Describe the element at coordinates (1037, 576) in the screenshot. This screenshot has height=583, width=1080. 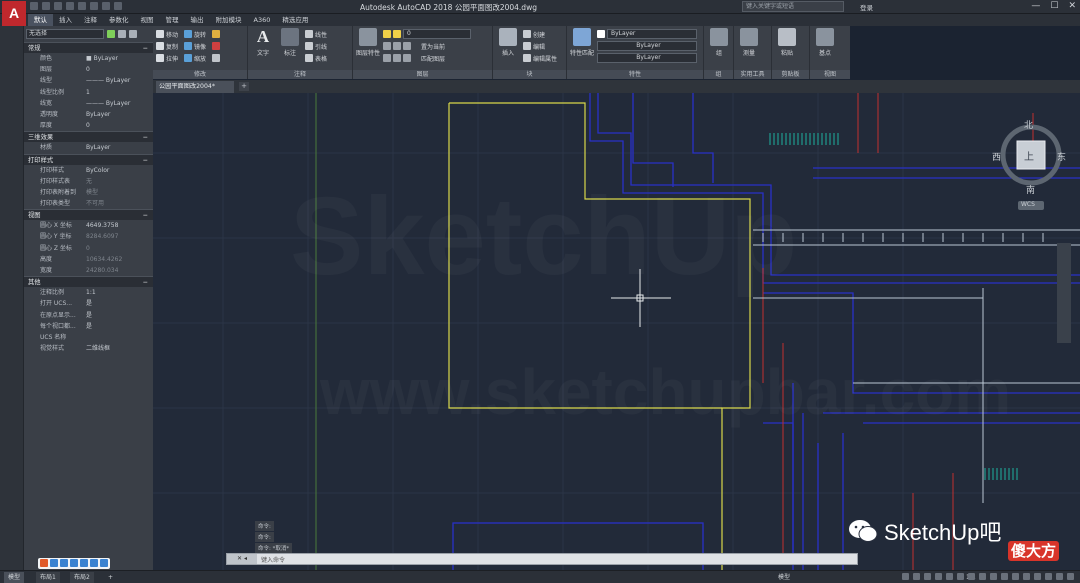
I see `isolate-icon` at that location.